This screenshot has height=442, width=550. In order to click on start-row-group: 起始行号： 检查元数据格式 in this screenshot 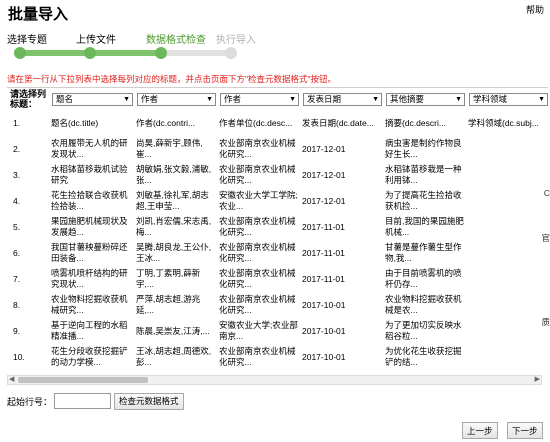, I will do `click(95, 401)`.